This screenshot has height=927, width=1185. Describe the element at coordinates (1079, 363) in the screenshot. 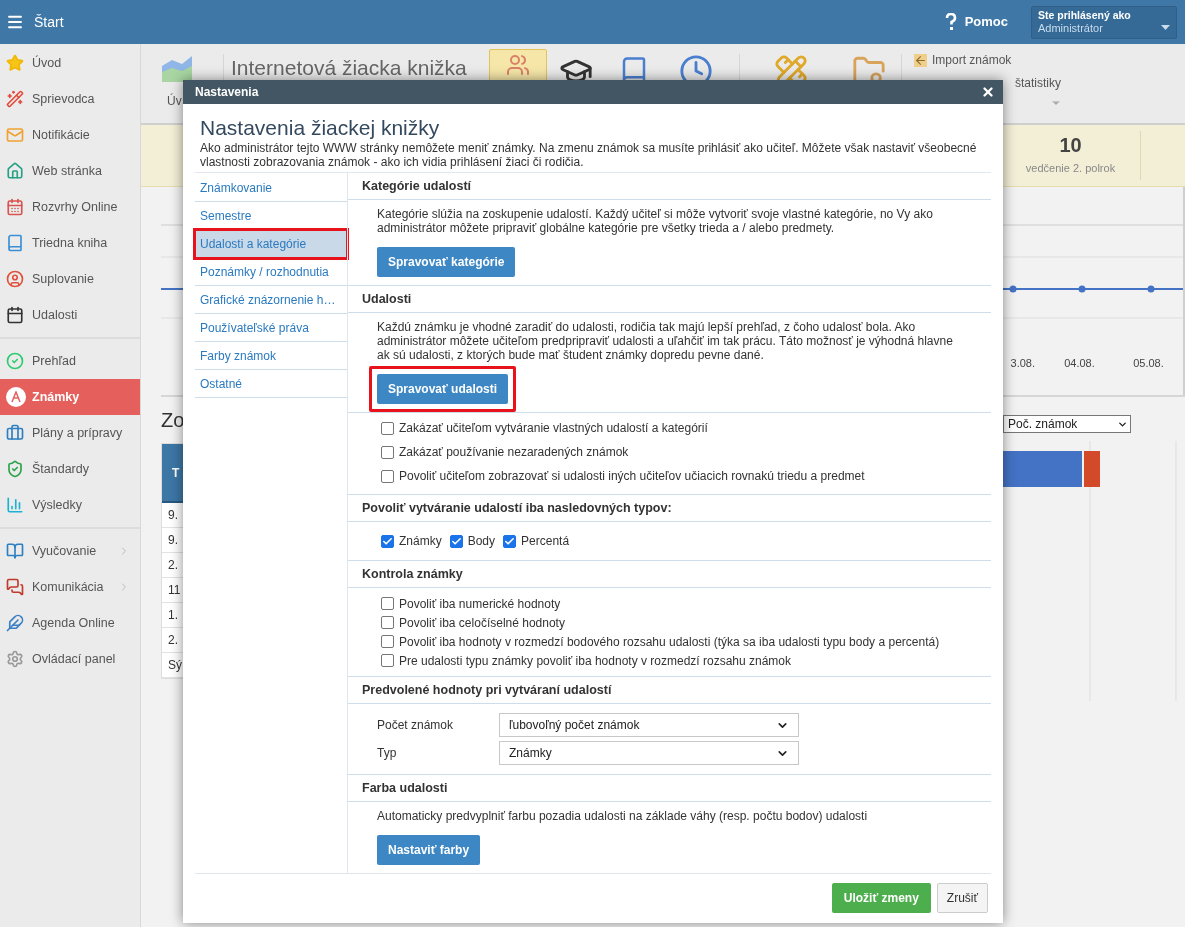

I see `date-label: 04.08.` at that location.